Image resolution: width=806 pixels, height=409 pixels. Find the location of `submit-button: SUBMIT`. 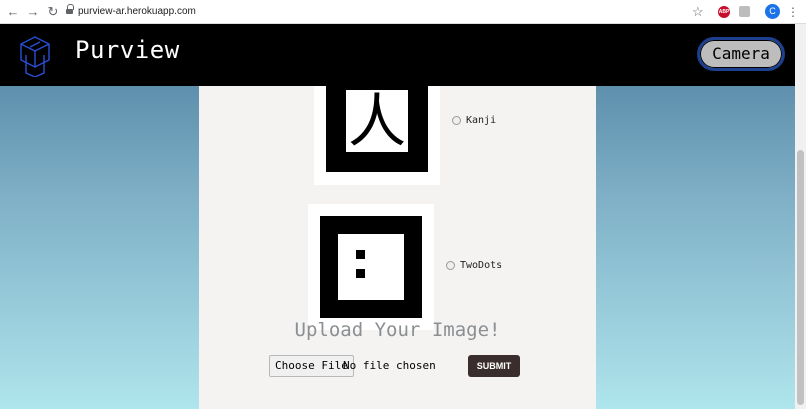

submit-button: SUBMIT is located at coordinates (494, 366).